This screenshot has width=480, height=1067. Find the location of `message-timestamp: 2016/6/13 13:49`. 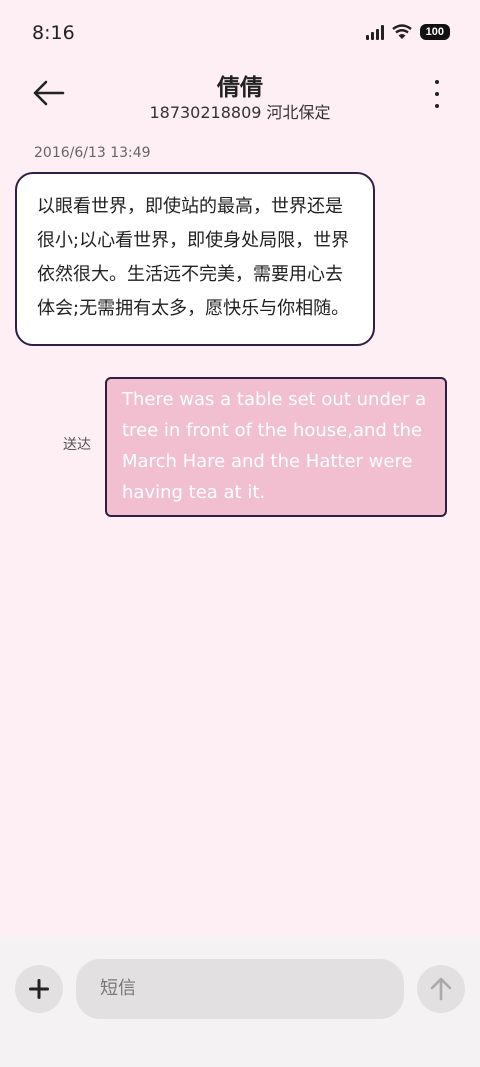

message-timestamp: 2016/6/13 13:49 is located at coordinates (92, 153).